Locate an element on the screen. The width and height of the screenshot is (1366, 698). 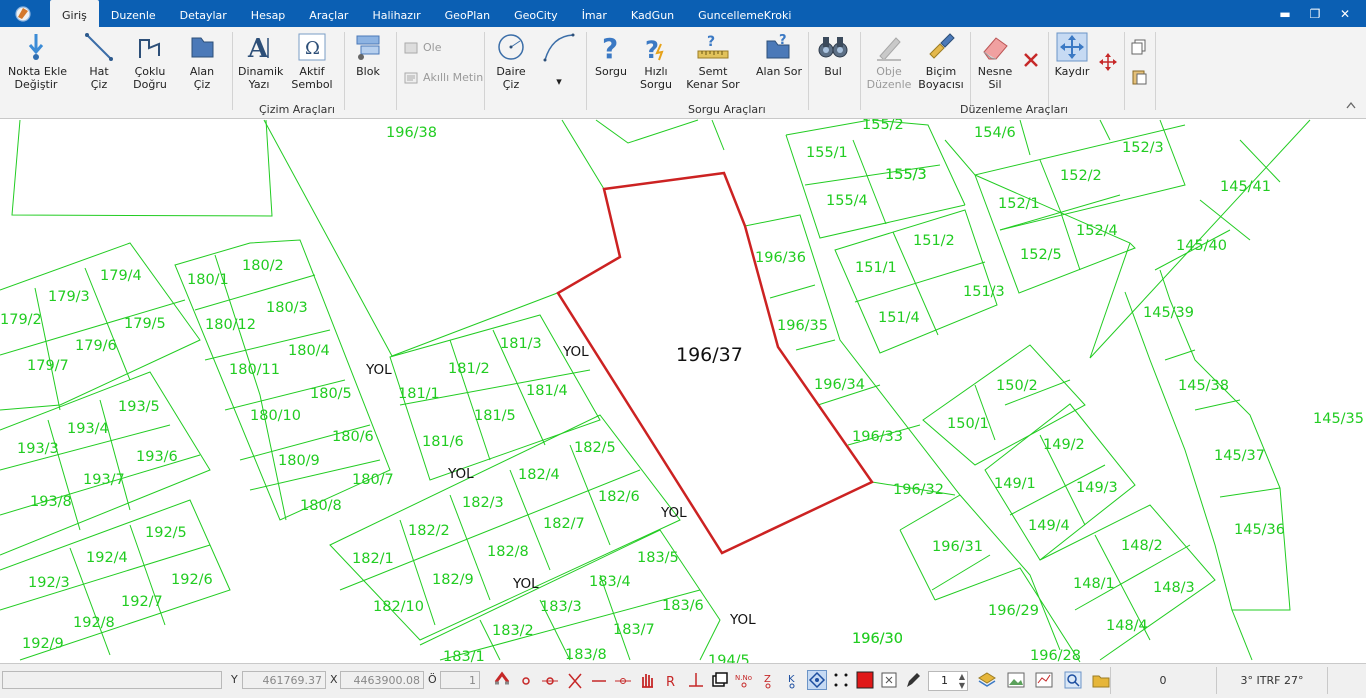
snap-point-icon is located at coordinates (526, 680).